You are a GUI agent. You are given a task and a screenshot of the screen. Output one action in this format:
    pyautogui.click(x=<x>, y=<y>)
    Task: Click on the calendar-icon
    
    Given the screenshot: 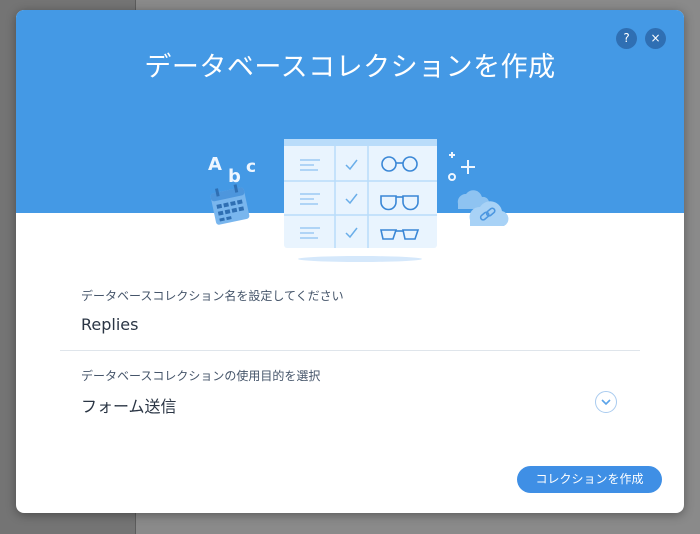 What is the action you would take?
    pyautogui.click(x=230, y=204)
    